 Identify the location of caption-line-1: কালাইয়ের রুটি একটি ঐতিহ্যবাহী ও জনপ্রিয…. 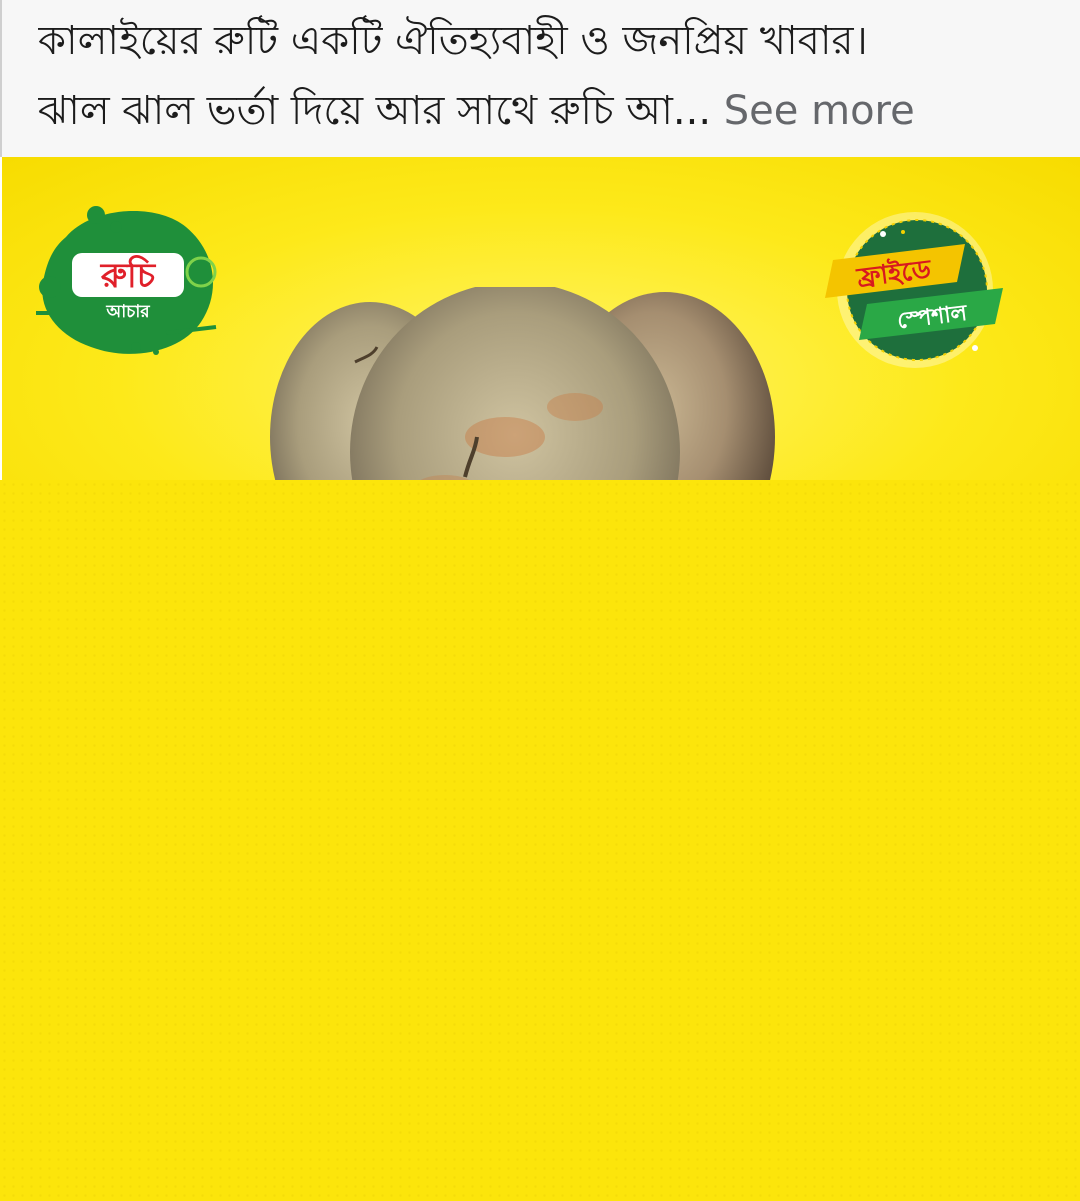
(453, 41).